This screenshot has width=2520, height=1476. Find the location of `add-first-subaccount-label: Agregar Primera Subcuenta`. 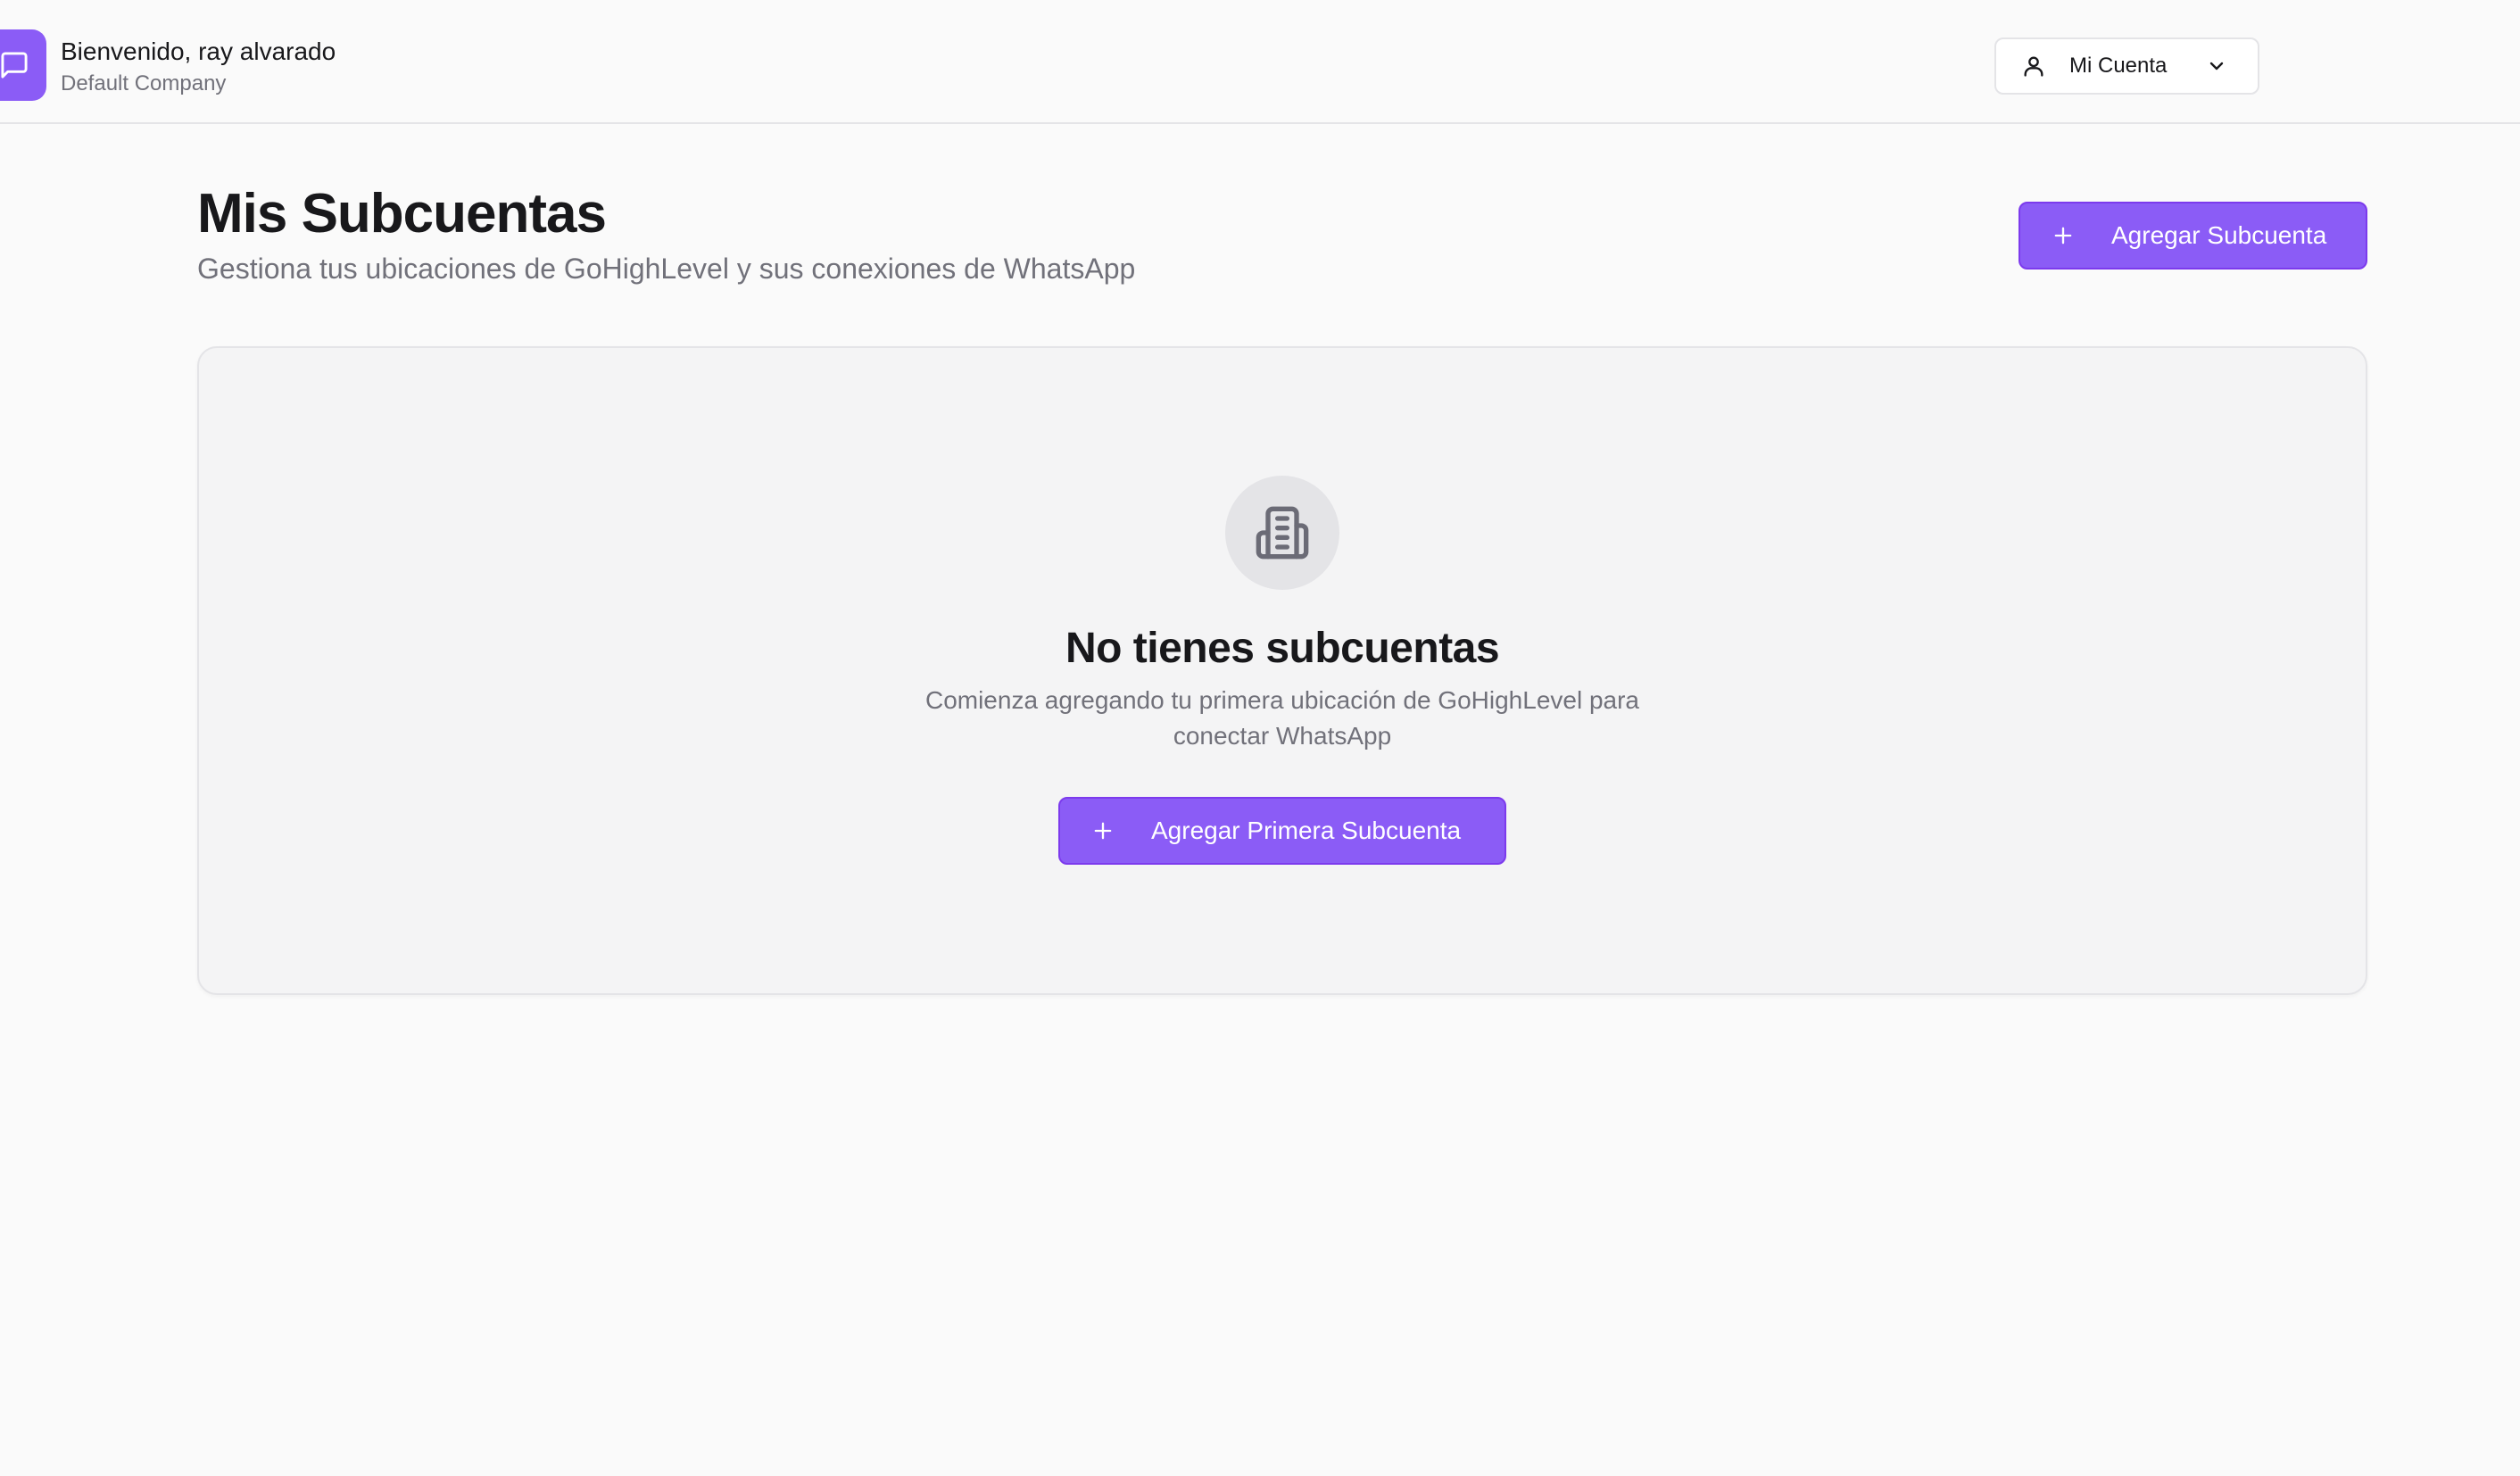

add-first-subaccount-label: Agregar Primera Subcuenta is located at coordinates (1306, 830).